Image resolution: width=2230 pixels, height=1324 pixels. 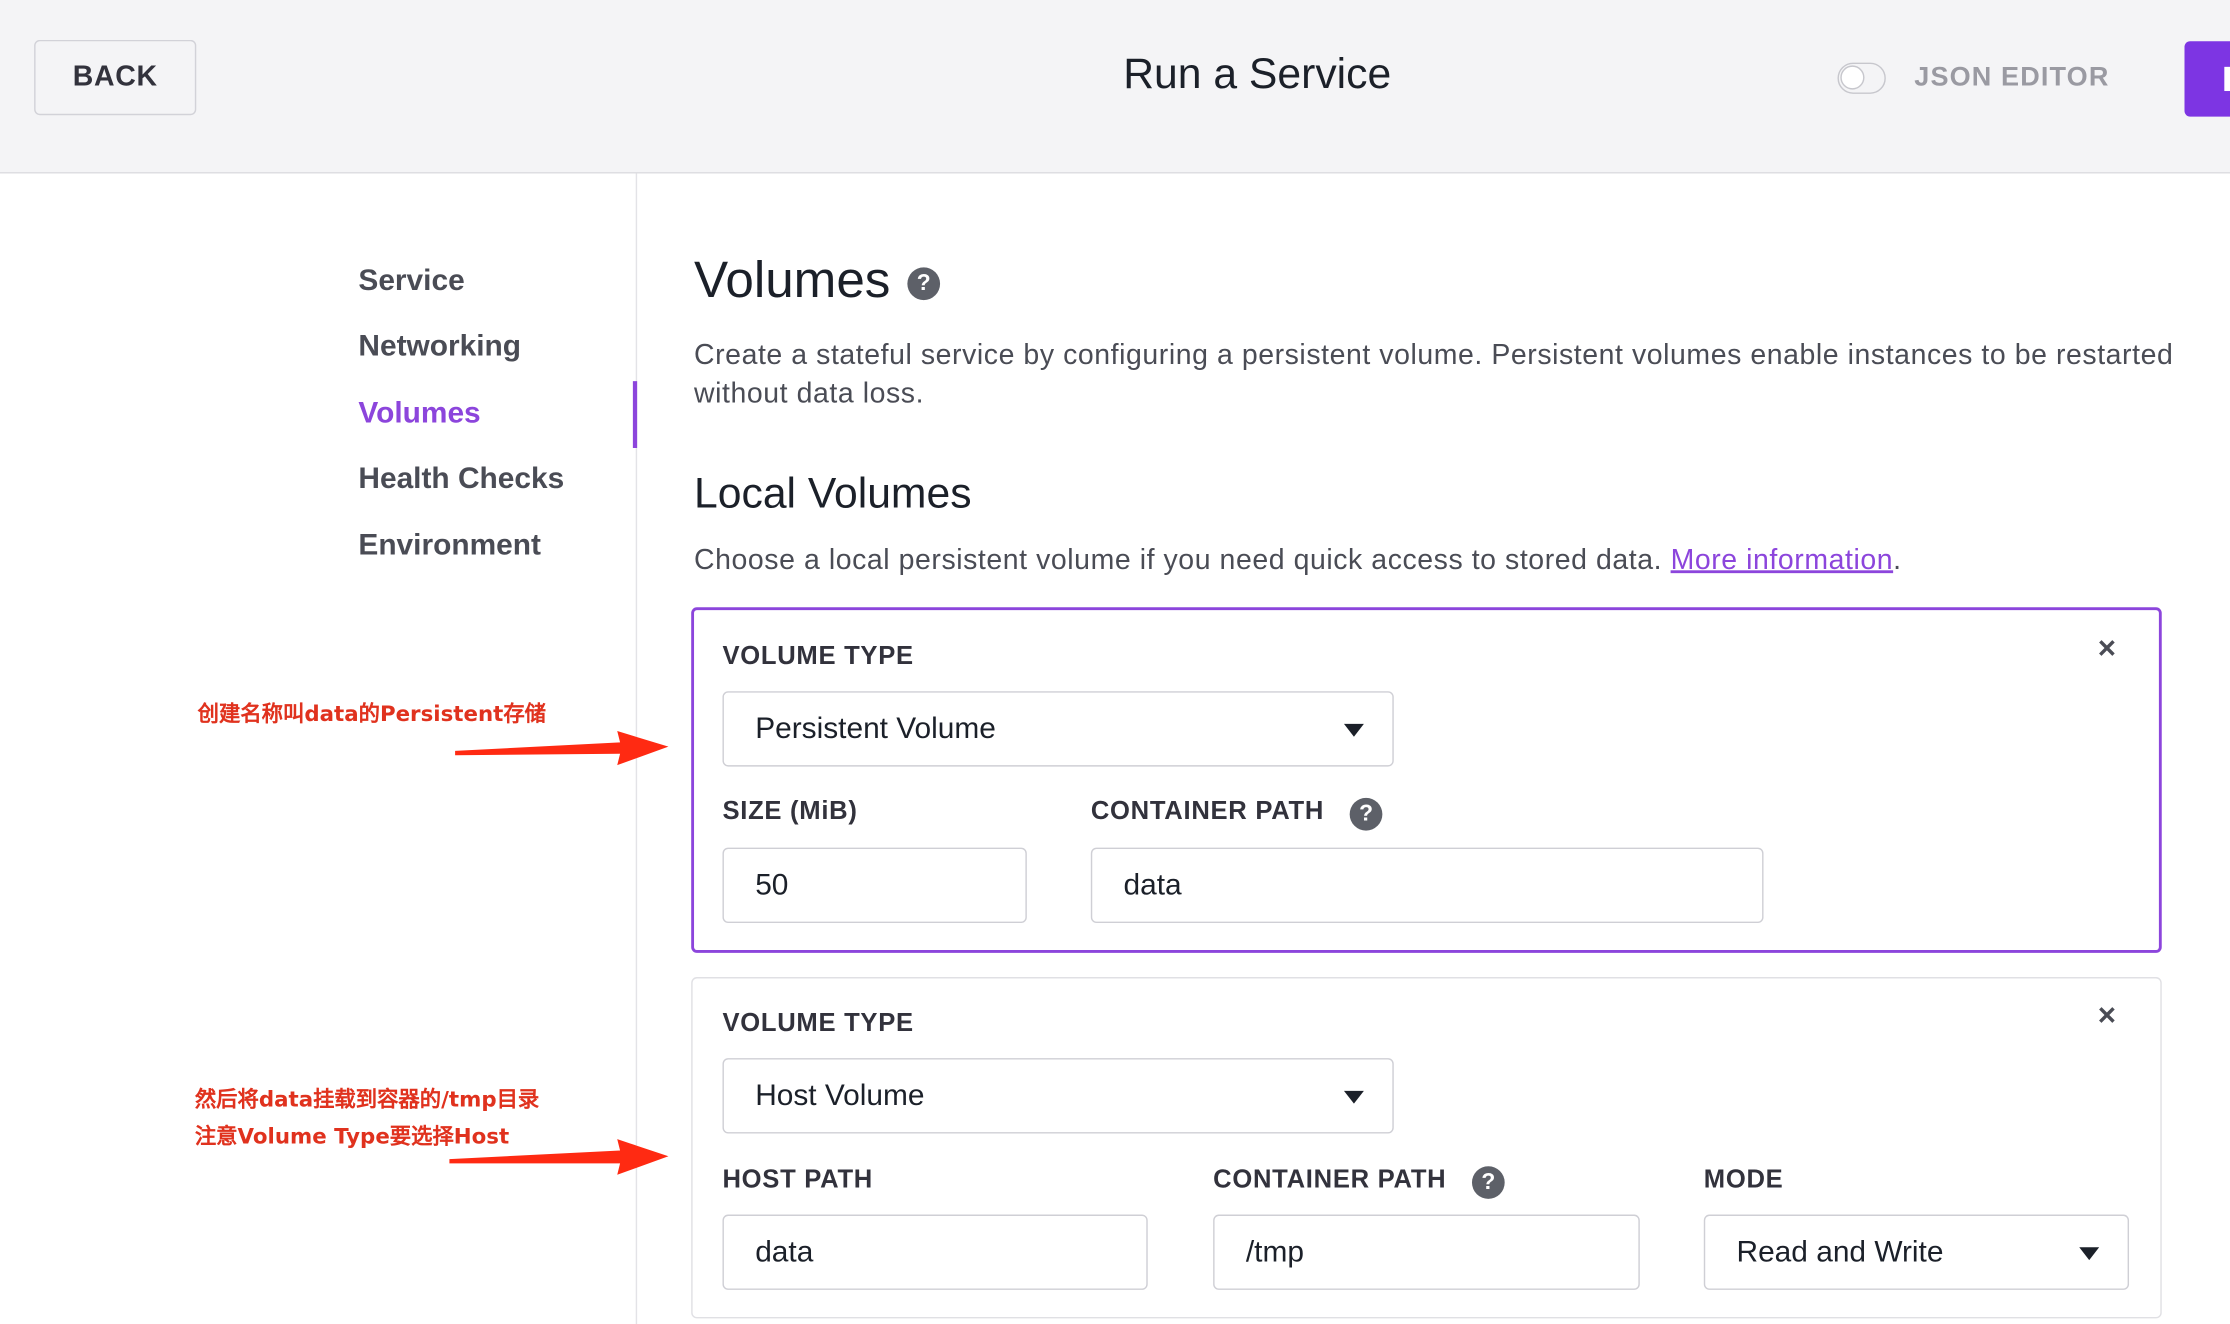 I want to click on mode-select: Read and Write, so click(x=1916, y=1252).